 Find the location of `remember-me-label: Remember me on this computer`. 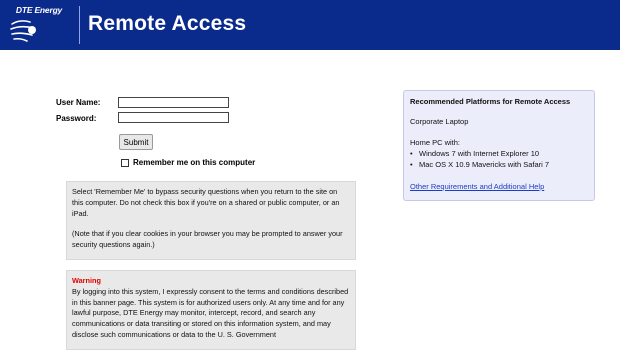

remember-me-label: Remember me on this computer is located at coordinates (194, 162).